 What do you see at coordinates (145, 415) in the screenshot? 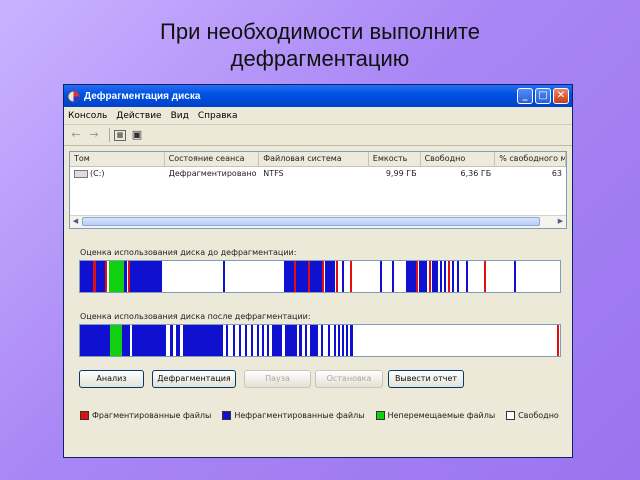
I see `legend-item-fragmented: Фрагментированные файлы` at bounding box center [145, 415].